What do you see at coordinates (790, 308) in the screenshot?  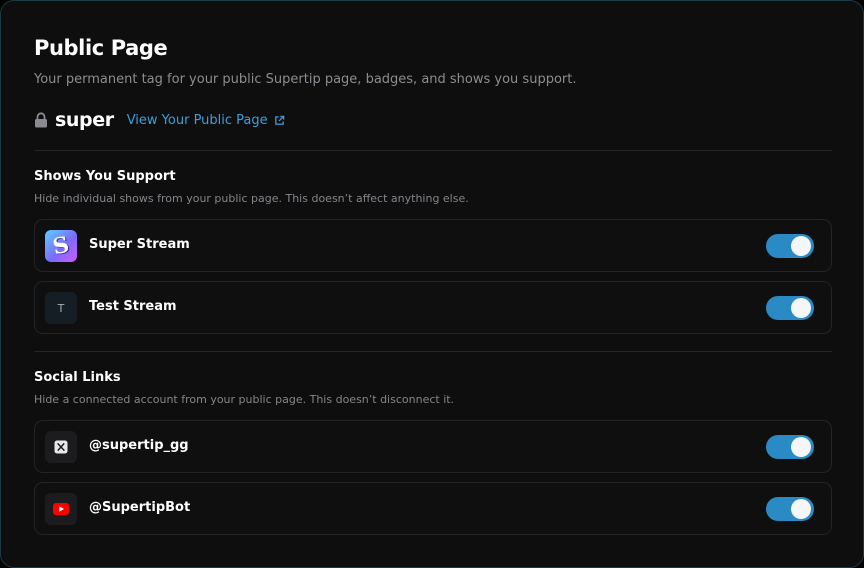 I see `test-stream-visibility-toggle` at bounding box center [790, 308].